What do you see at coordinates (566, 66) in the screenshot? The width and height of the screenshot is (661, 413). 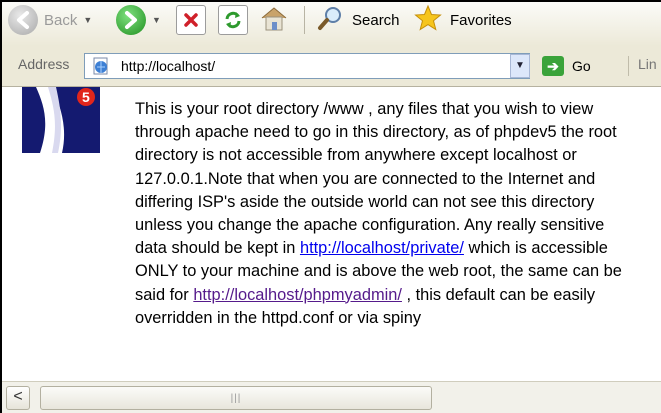 I see `go-button: ➔ Go` at bounding box center [566, 66].